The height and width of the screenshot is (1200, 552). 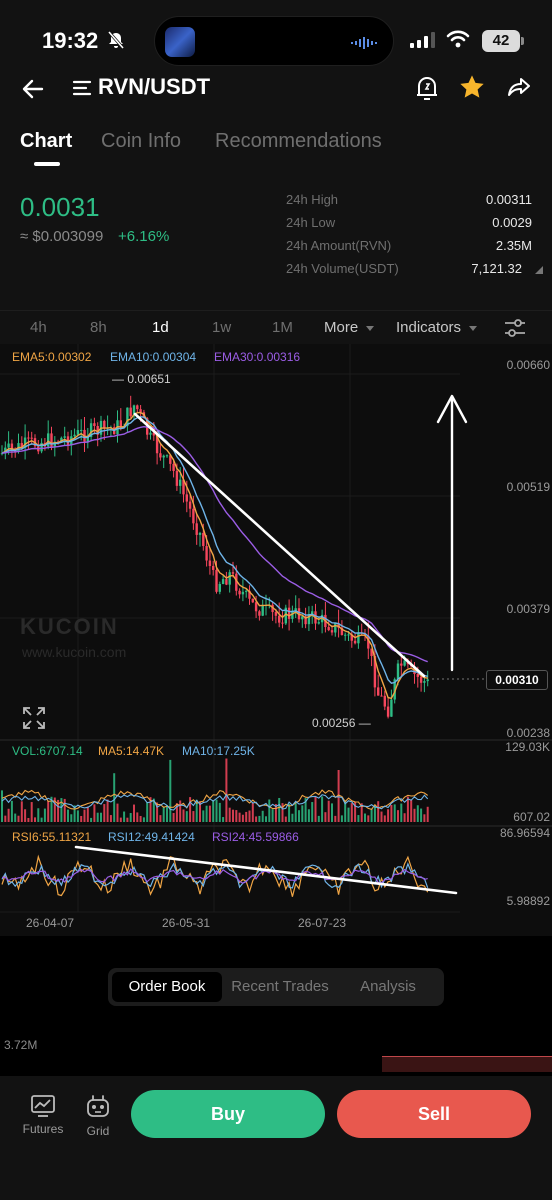 What do you see at coordinates (517, 680) in the screenshot?
I see `current-price-tag: 0.00310` at bounding box center [517, 680].